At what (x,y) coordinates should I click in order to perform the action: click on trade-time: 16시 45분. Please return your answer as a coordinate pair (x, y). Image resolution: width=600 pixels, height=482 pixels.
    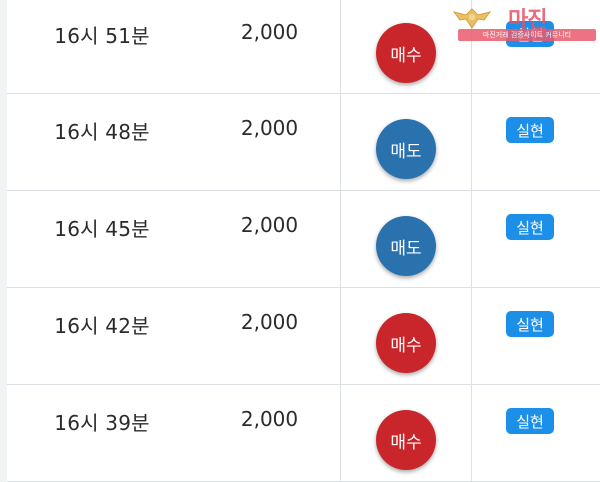
    Looking at the image, I should click on (102, 229).